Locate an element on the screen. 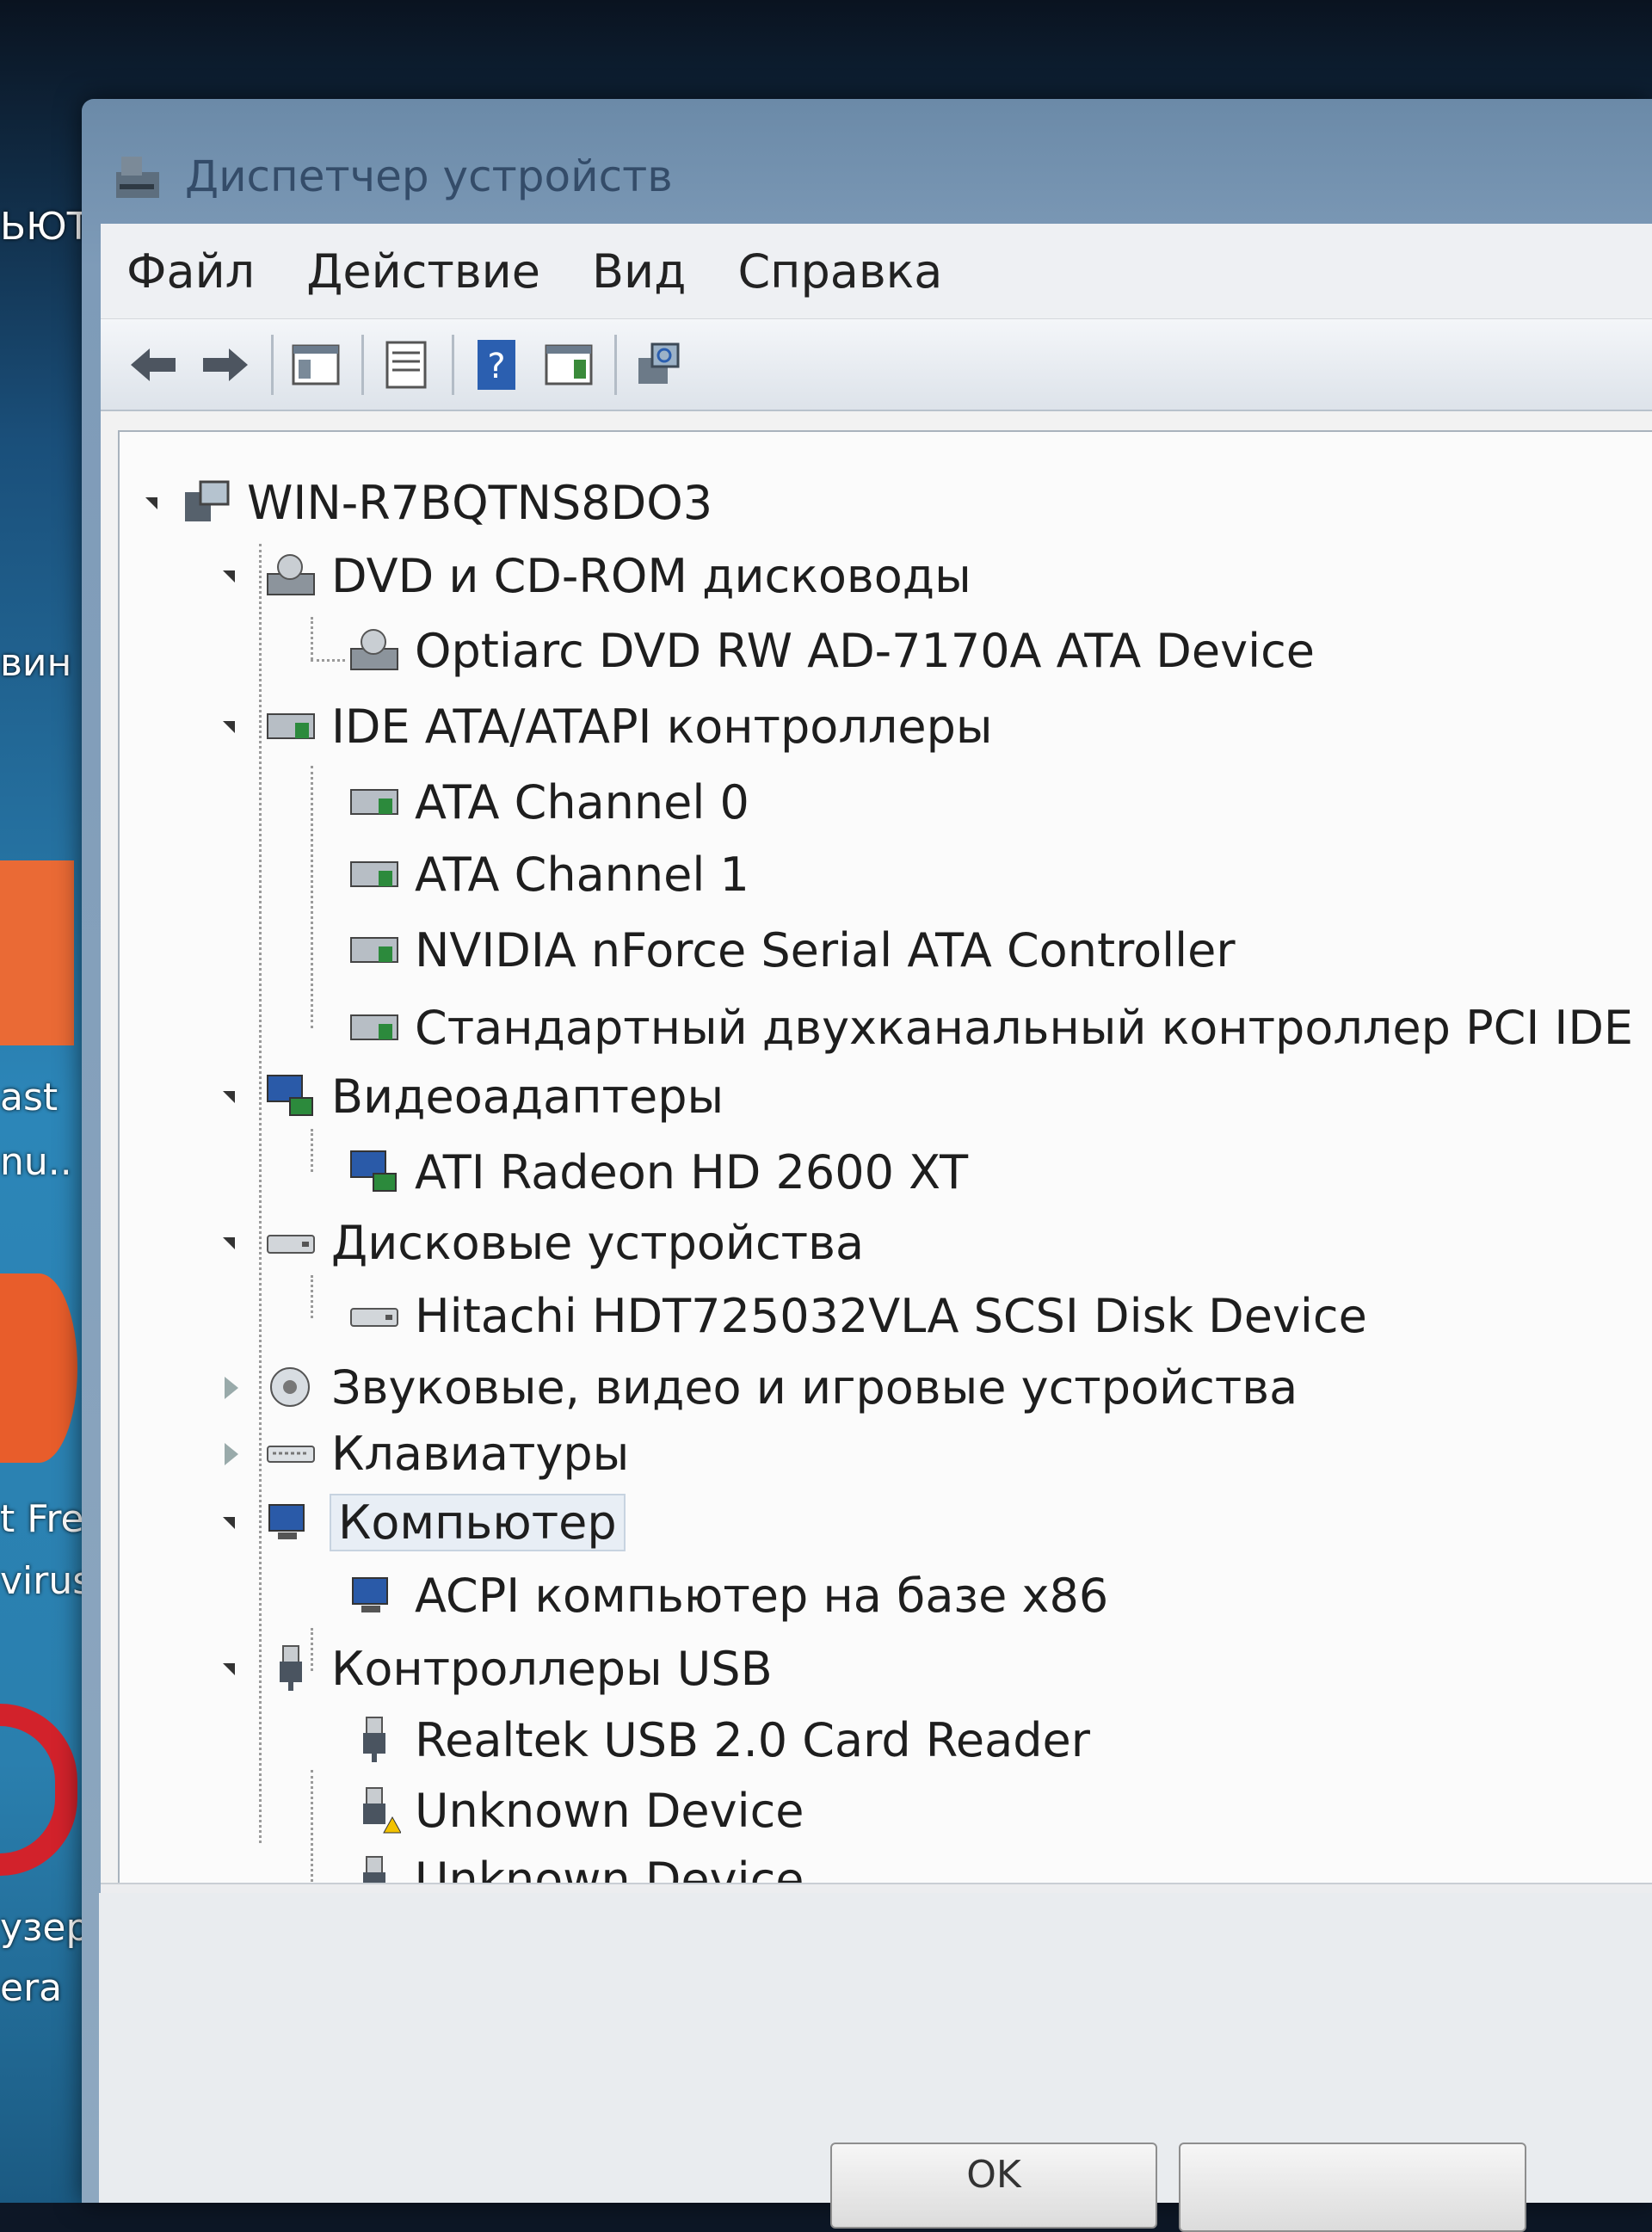 The height and width of the screenshot is (2232, 1652). speaker-icon is located at coordinates (290, 1387).